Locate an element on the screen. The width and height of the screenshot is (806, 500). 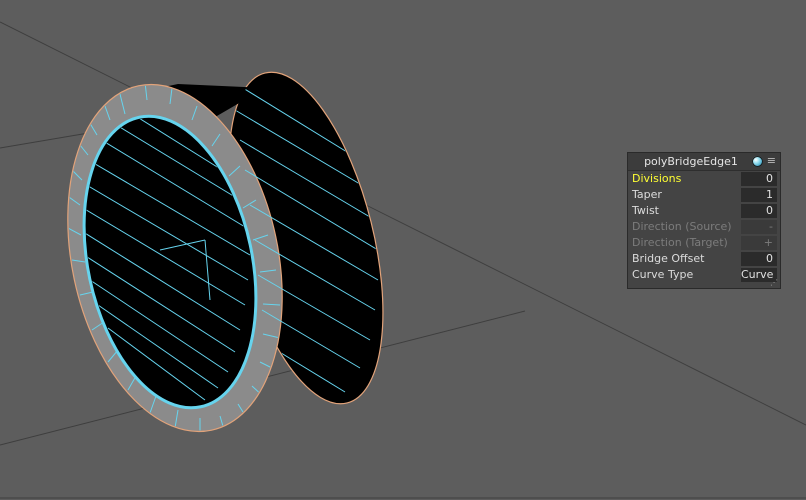
attribute-row-bridge-offset: Bridge Offset 0 is located at coordinates (704, 259).